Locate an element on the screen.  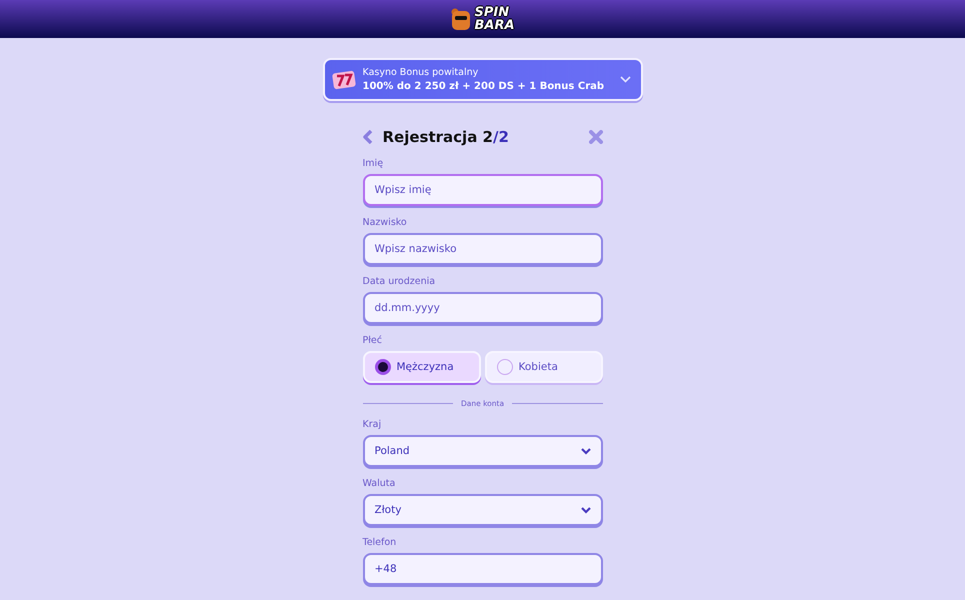
input-field: +48 is located at coordinates (482, 569).